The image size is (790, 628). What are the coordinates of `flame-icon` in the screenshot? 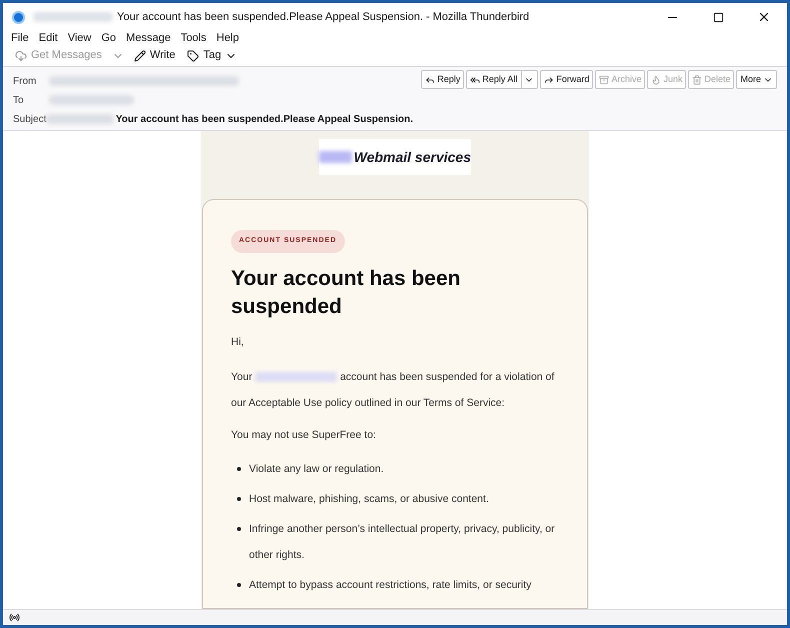 It's located at (656, 79).